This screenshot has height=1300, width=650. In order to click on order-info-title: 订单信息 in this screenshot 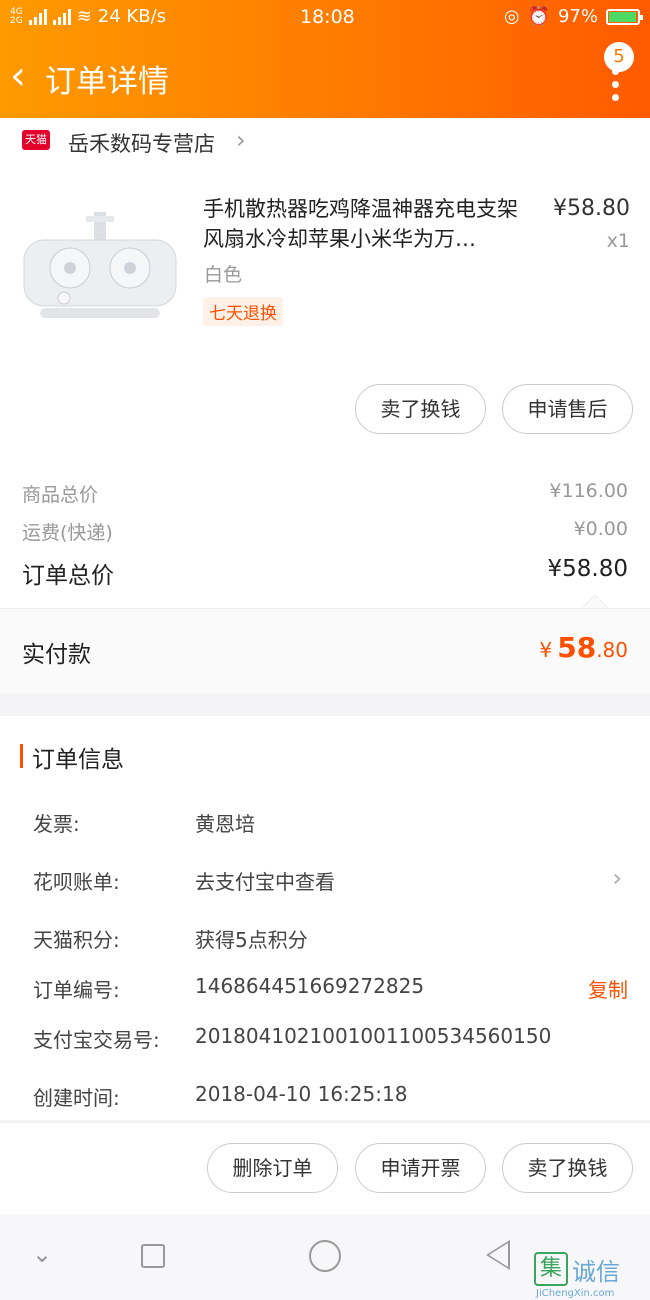, I will do `click(78, 760)`.